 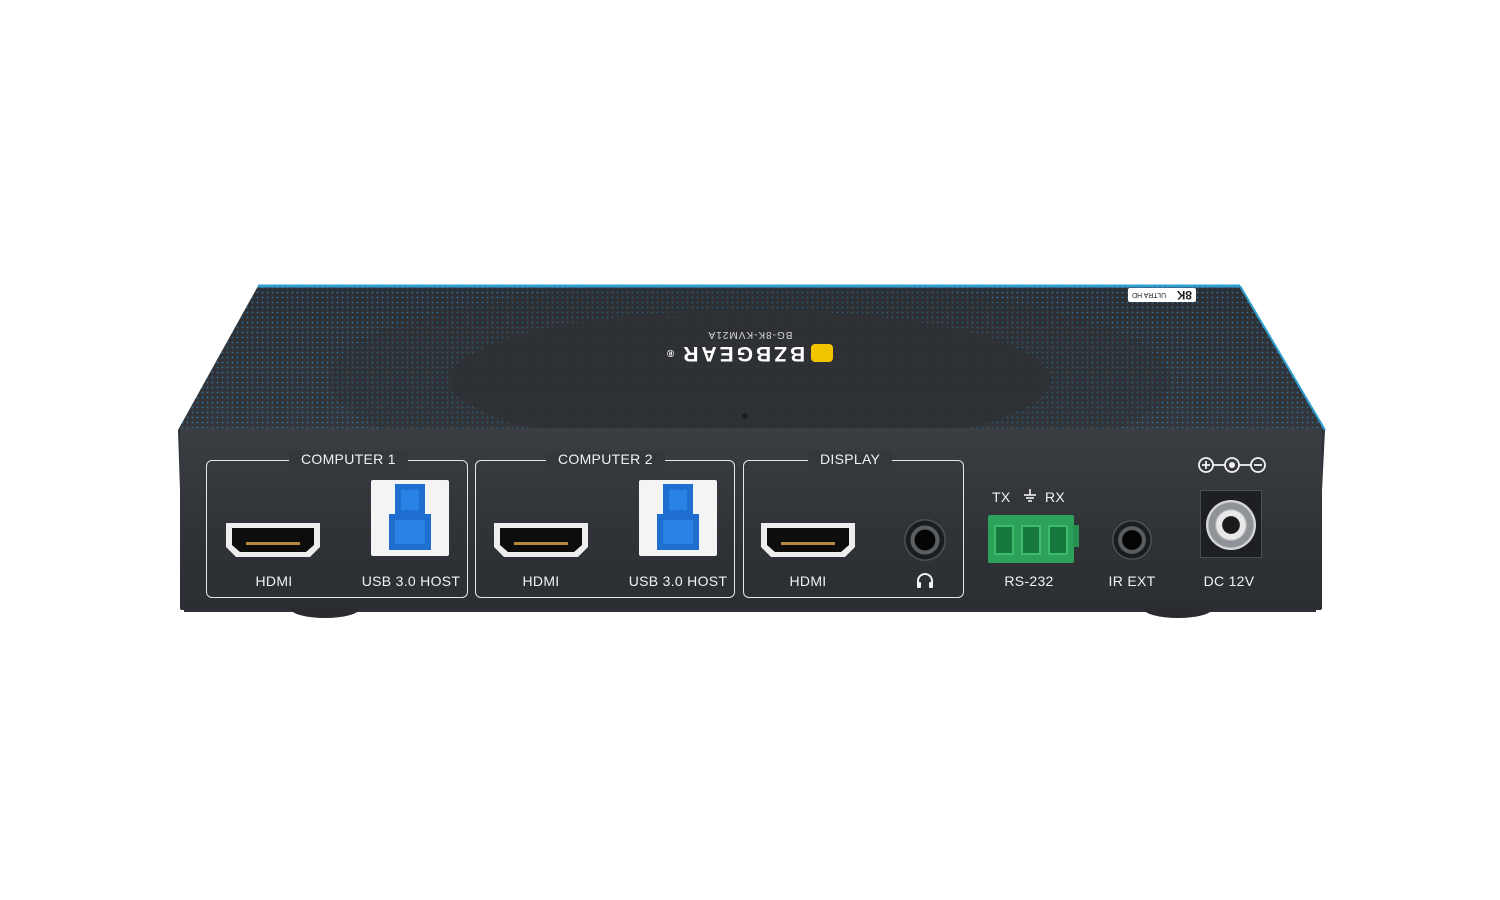 I want to click on ground-icon, so click(x=1030, y=495).